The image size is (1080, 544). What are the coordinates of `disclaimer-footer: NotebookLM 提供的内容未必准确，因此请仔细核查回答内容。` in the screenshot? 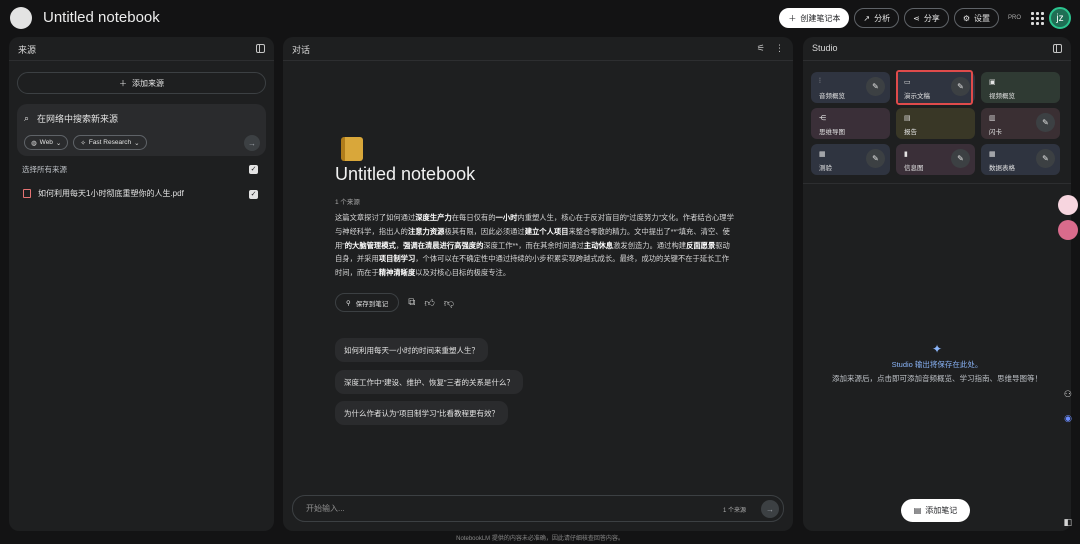 It's located at (540, 539).